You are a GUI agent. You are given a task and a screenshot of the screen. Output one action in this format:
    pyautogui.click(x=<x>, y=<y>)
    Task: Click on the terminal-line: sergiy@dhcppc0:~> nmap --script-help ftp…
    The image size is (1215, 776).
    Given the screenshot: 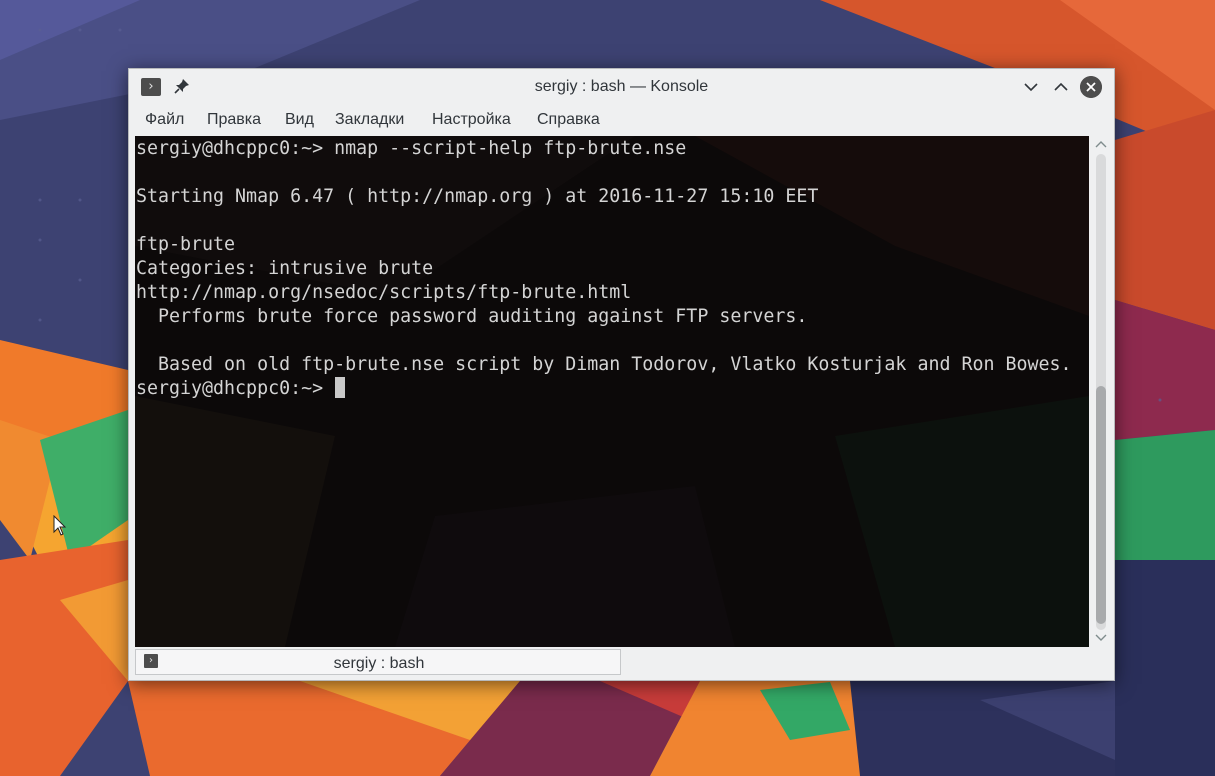 What is the action you would take?
    pyautogui.click(x=411, y=148)
    